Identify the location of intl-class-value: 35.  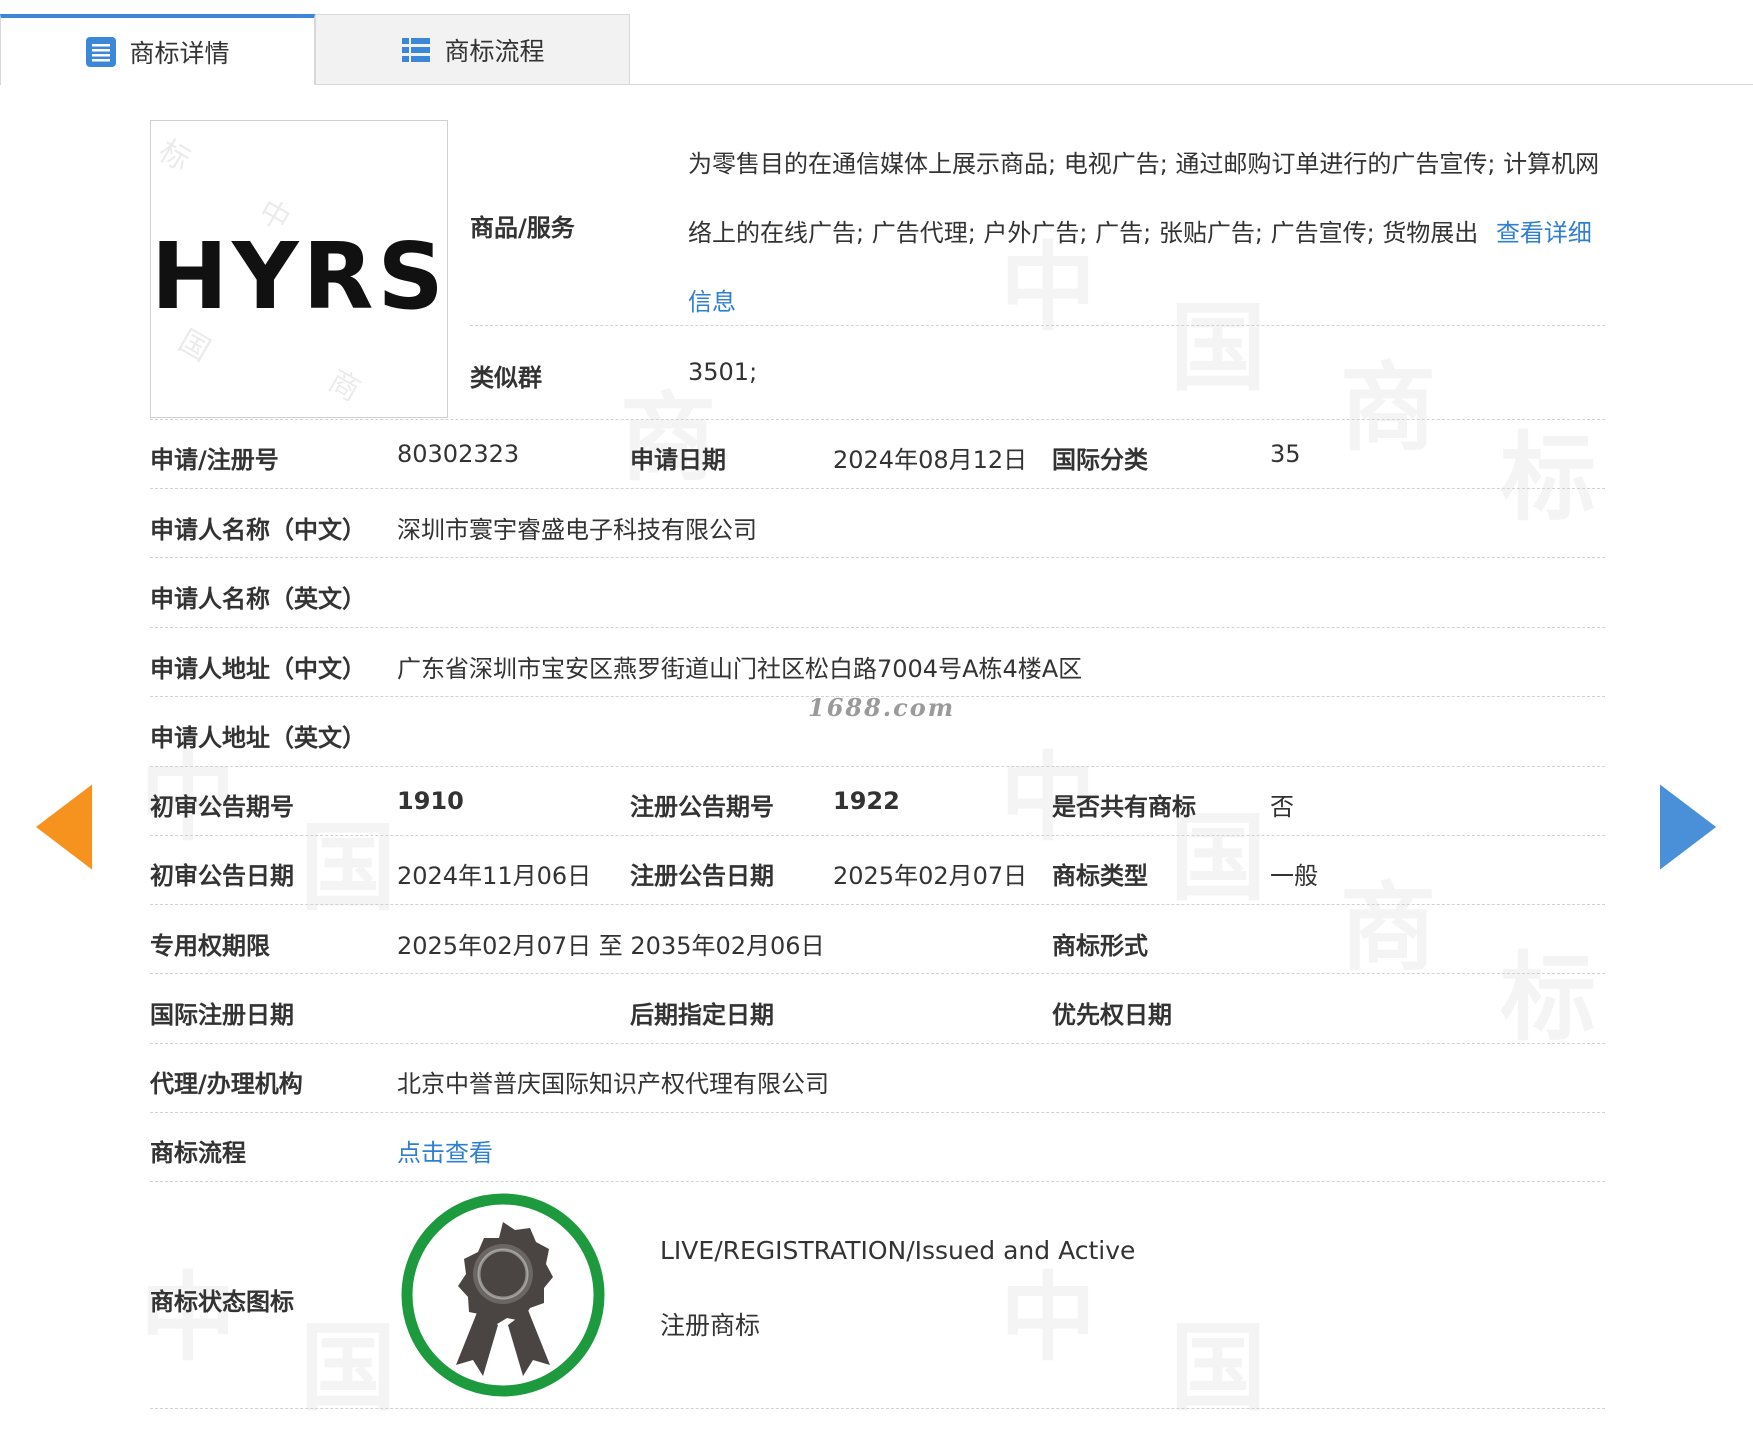
(1285, 454).